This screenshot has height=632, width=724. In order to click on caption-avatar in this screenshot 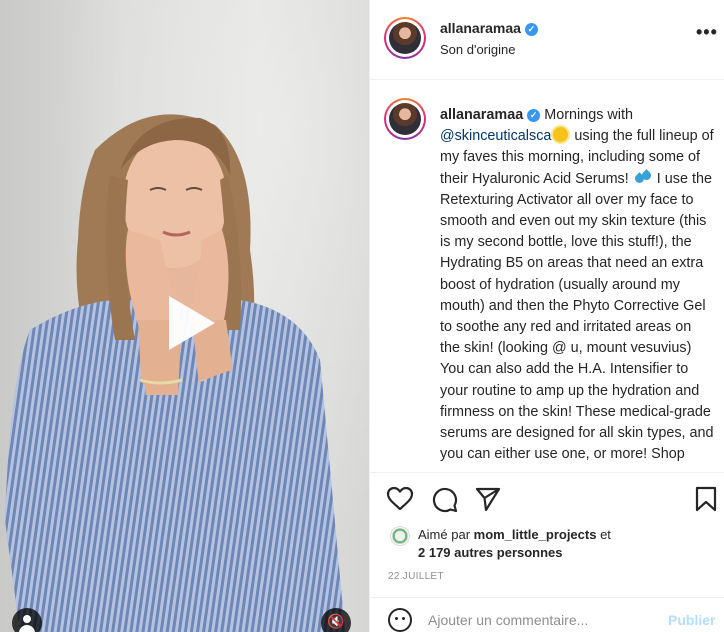, I will do `click(405, 119)`.